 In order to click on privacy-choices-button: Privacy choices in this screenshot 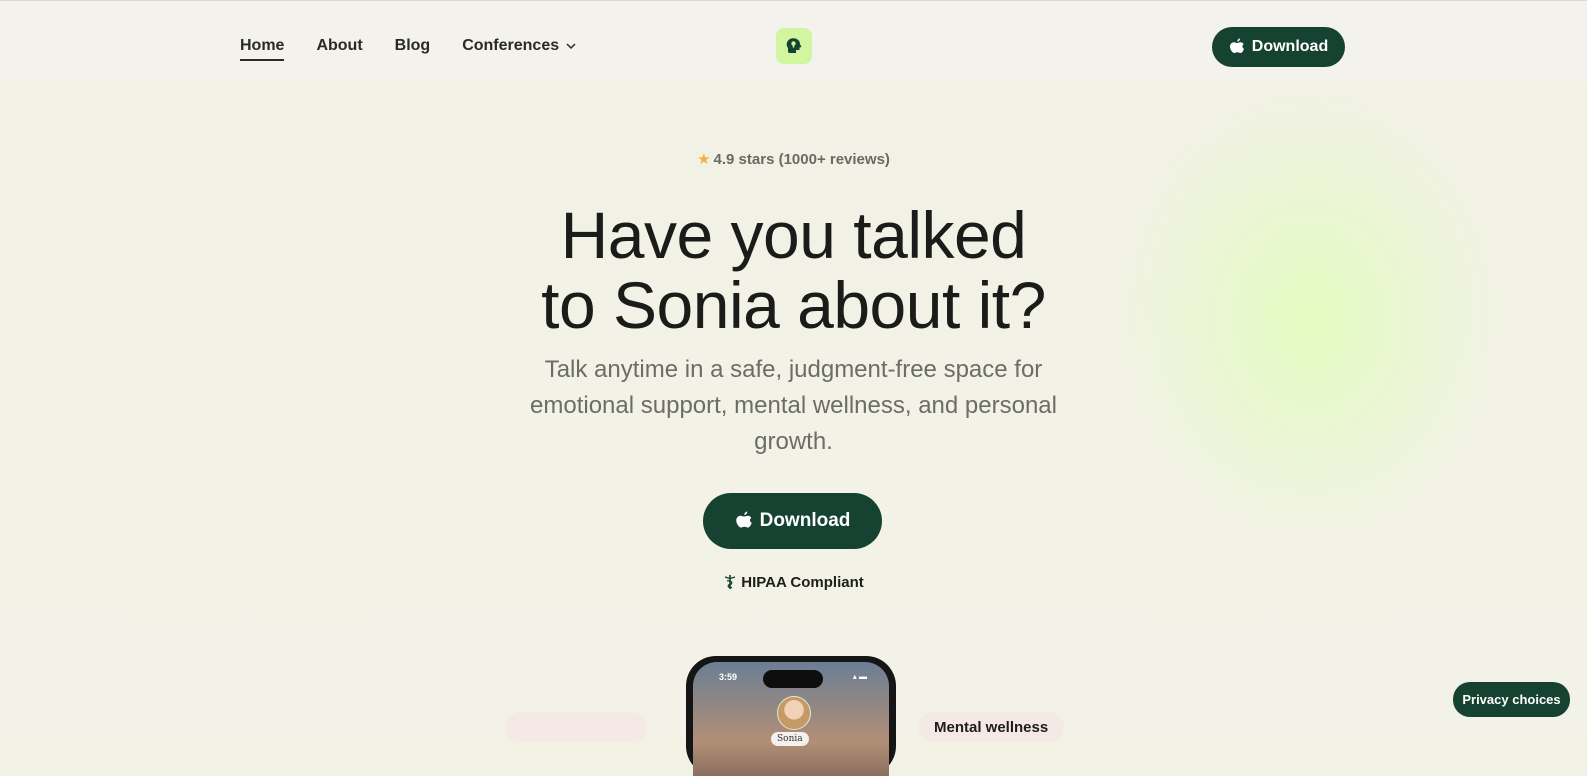, I will do `click(1511, 699)`.